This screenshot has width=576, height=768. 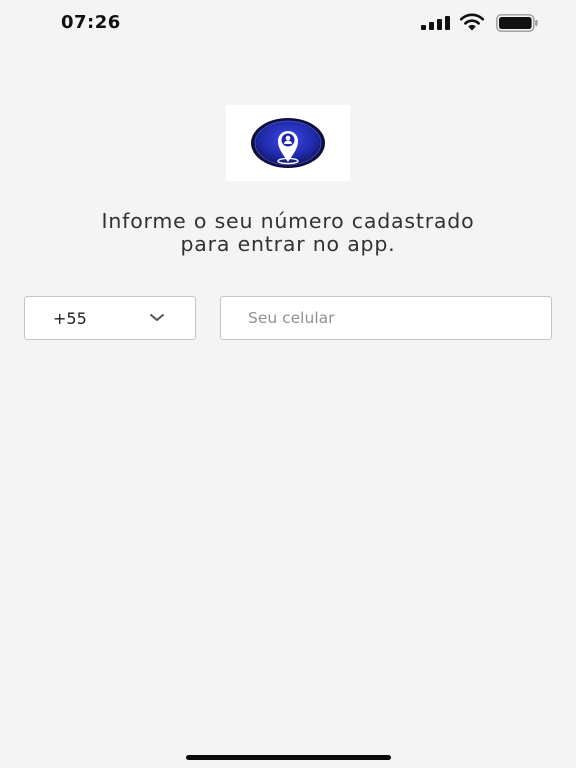 I want to click on home-indicator, so click(x=288, y=757).